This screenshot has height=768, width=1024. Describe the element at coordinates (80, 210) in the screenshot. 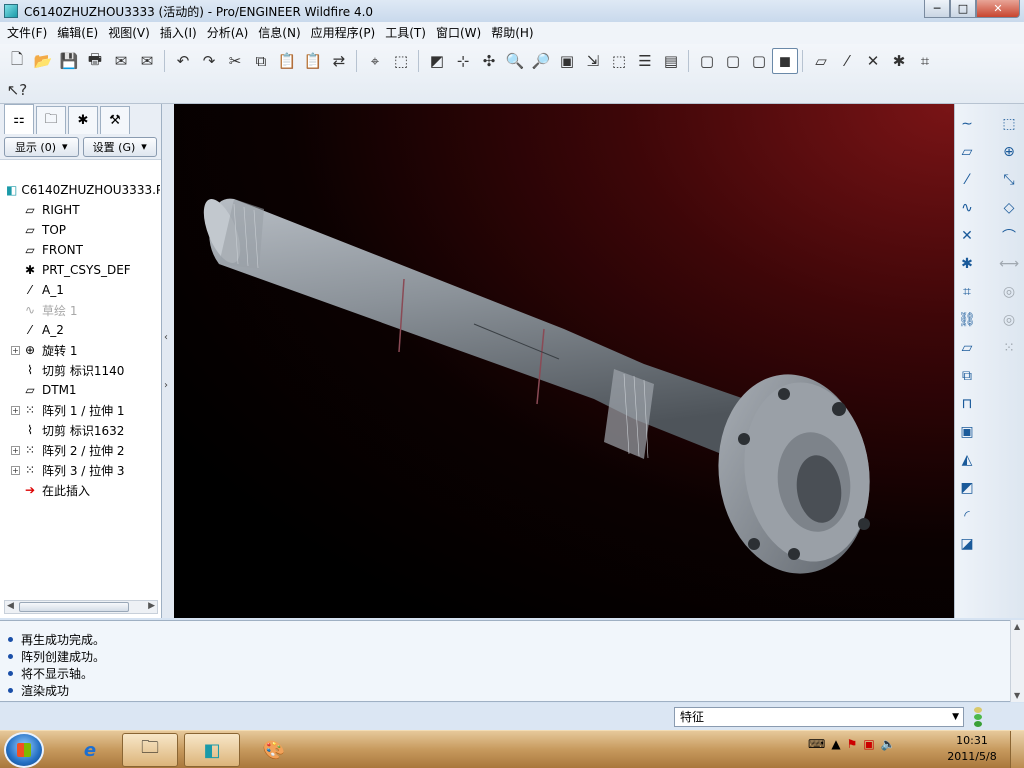

I see `tree-item: ▱ RIGHT` at that location.